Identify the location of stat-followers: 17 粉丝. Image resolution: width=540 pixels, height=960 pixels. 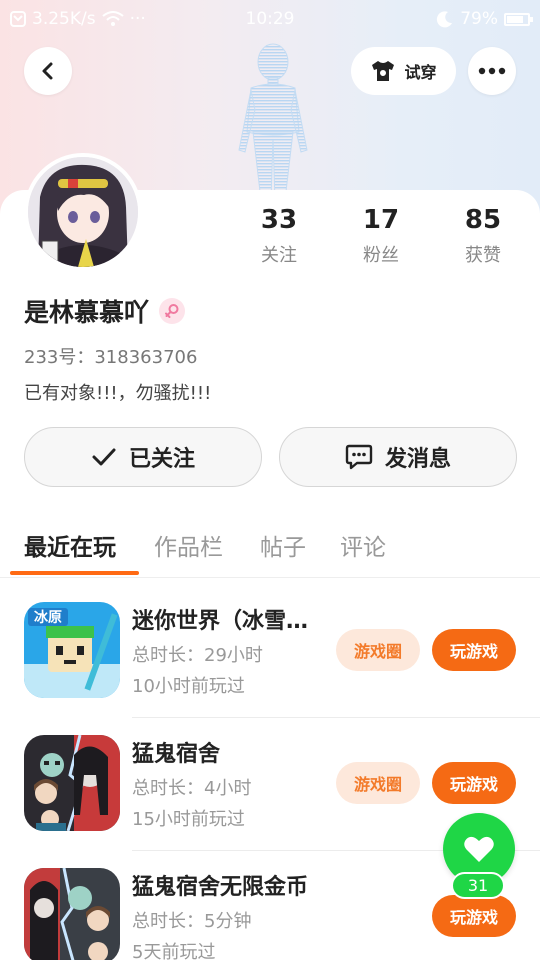
(381, 236).